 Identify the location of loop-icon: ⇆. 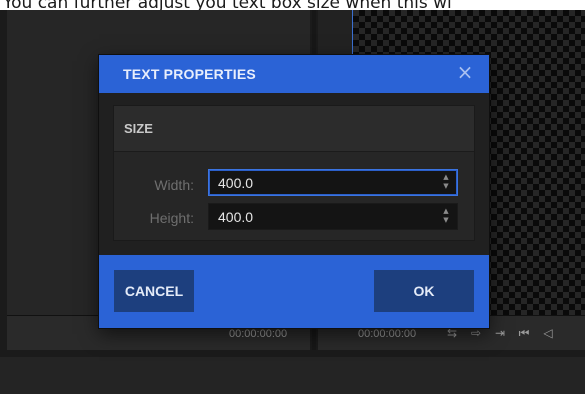
(452, 333).